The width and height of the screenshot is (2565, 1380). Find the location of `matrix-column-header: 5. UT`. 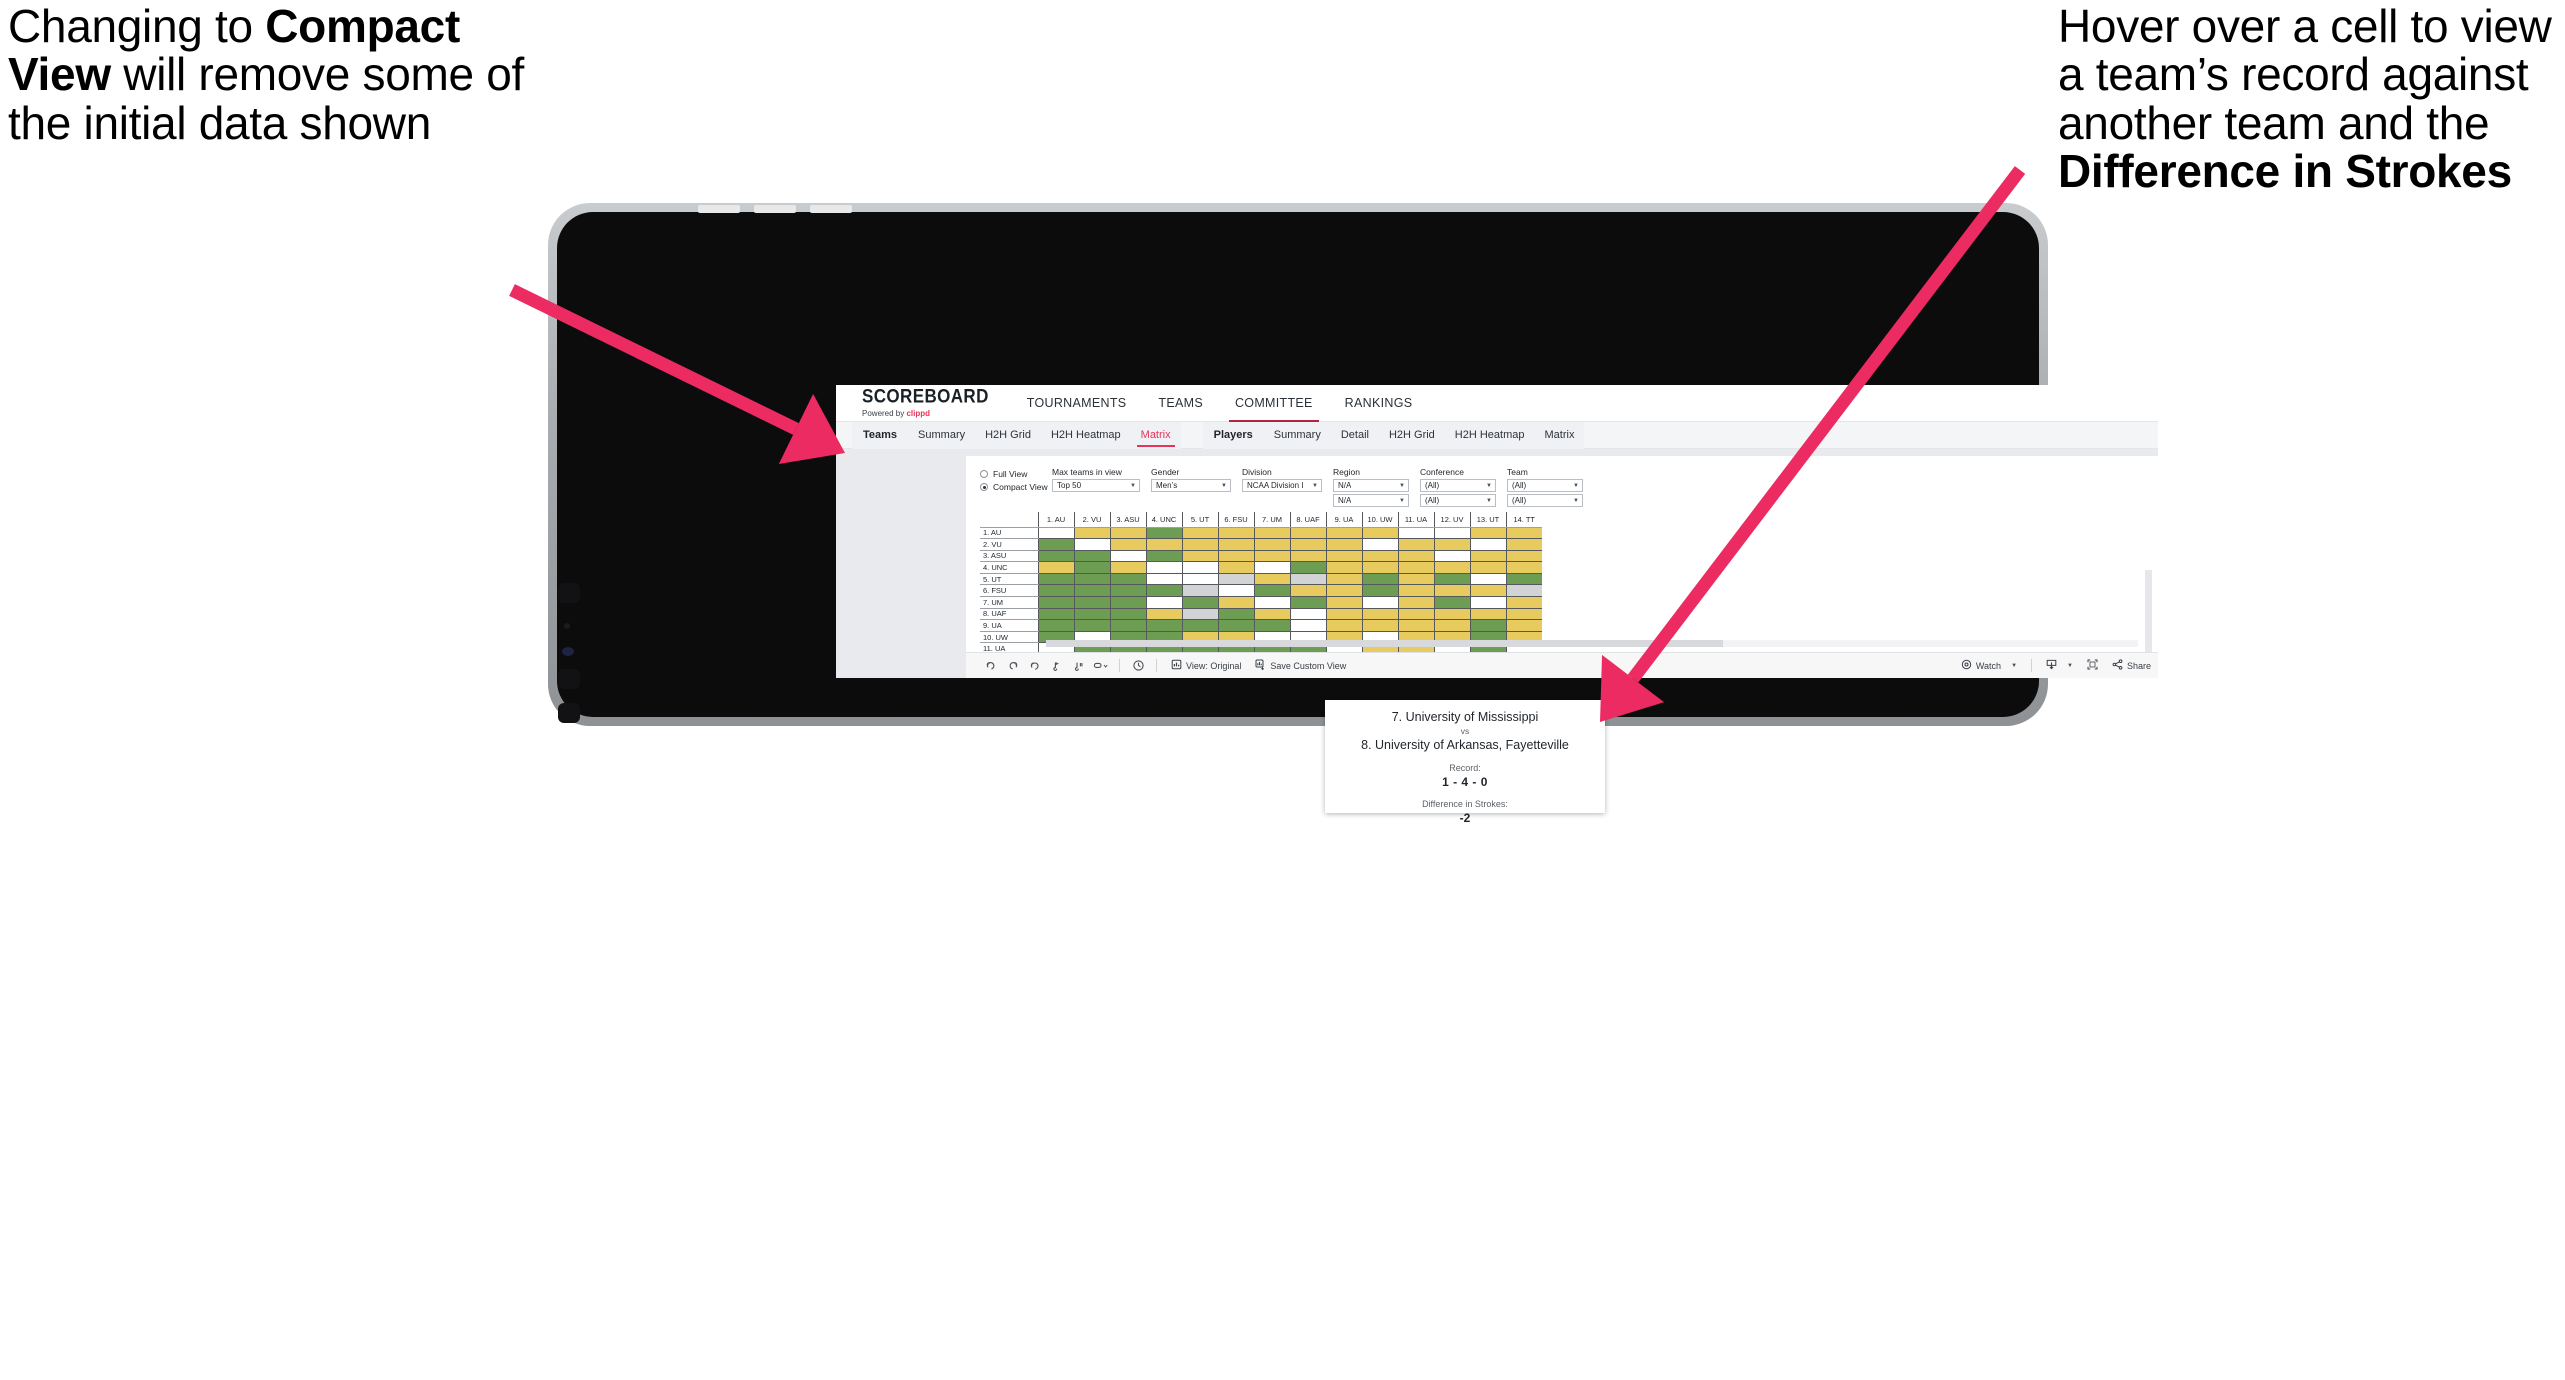

matrix-column-header: 5. UT is located at coordinates (1199, 520).